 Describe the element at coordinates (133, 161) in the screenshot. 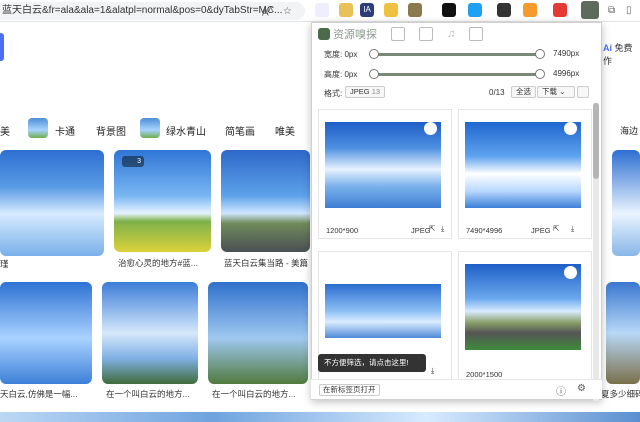

I see `image-count-badge: 3` at that location.